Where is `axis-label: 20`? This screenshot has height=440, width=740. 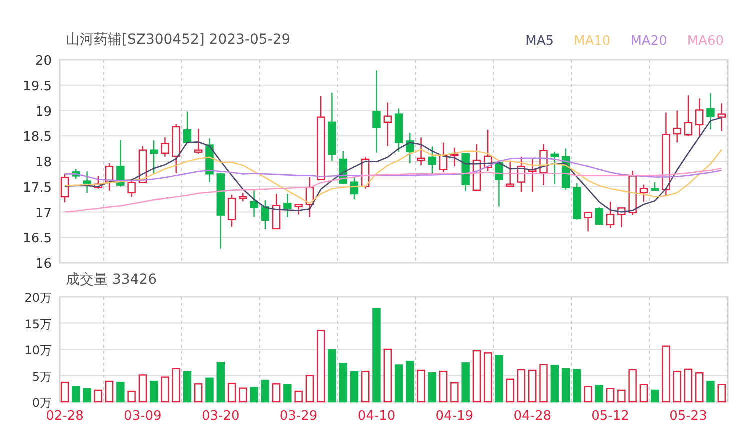 axis-label: 20 is located at coordinates (43, 61).